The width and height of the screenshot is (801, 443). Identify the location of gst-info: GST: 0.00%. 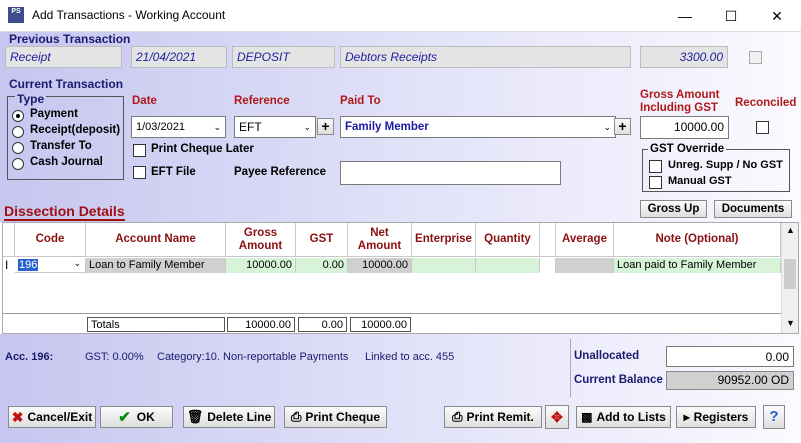
(114, 357).